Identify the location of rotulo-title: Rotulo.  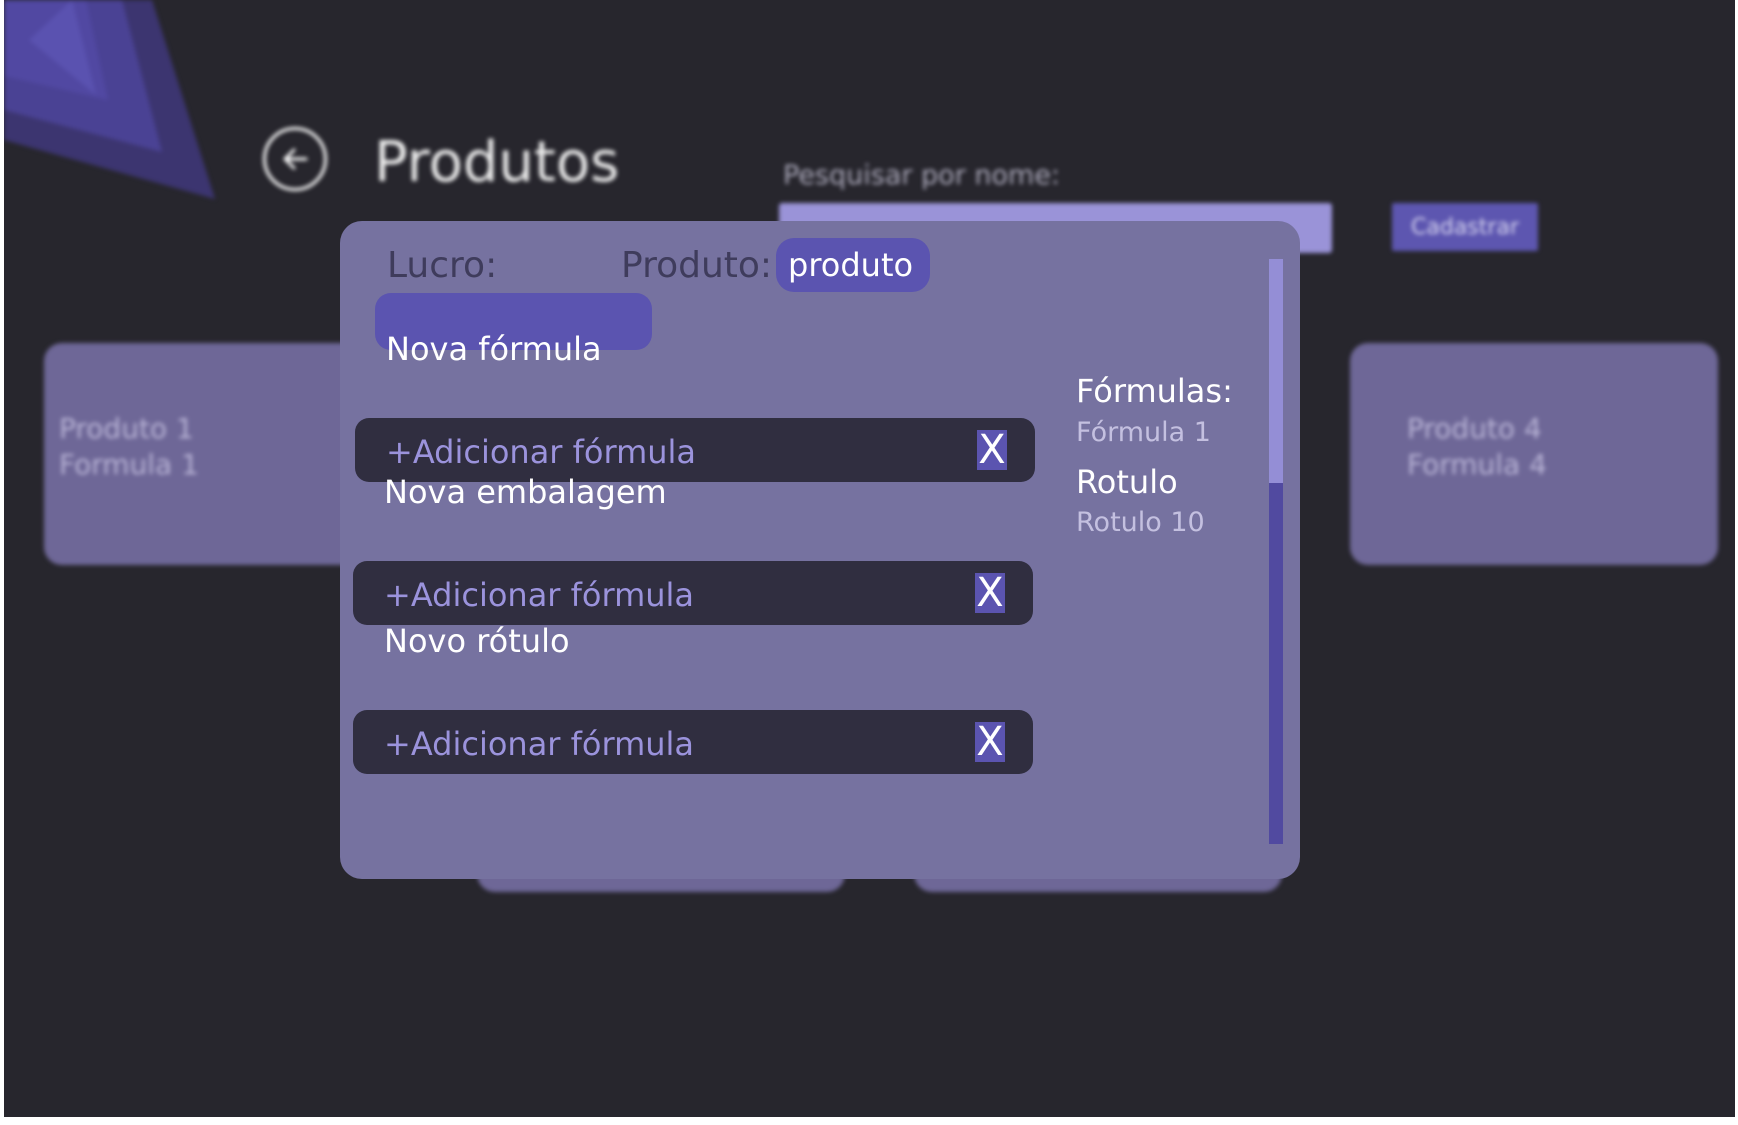
(1127, 482).